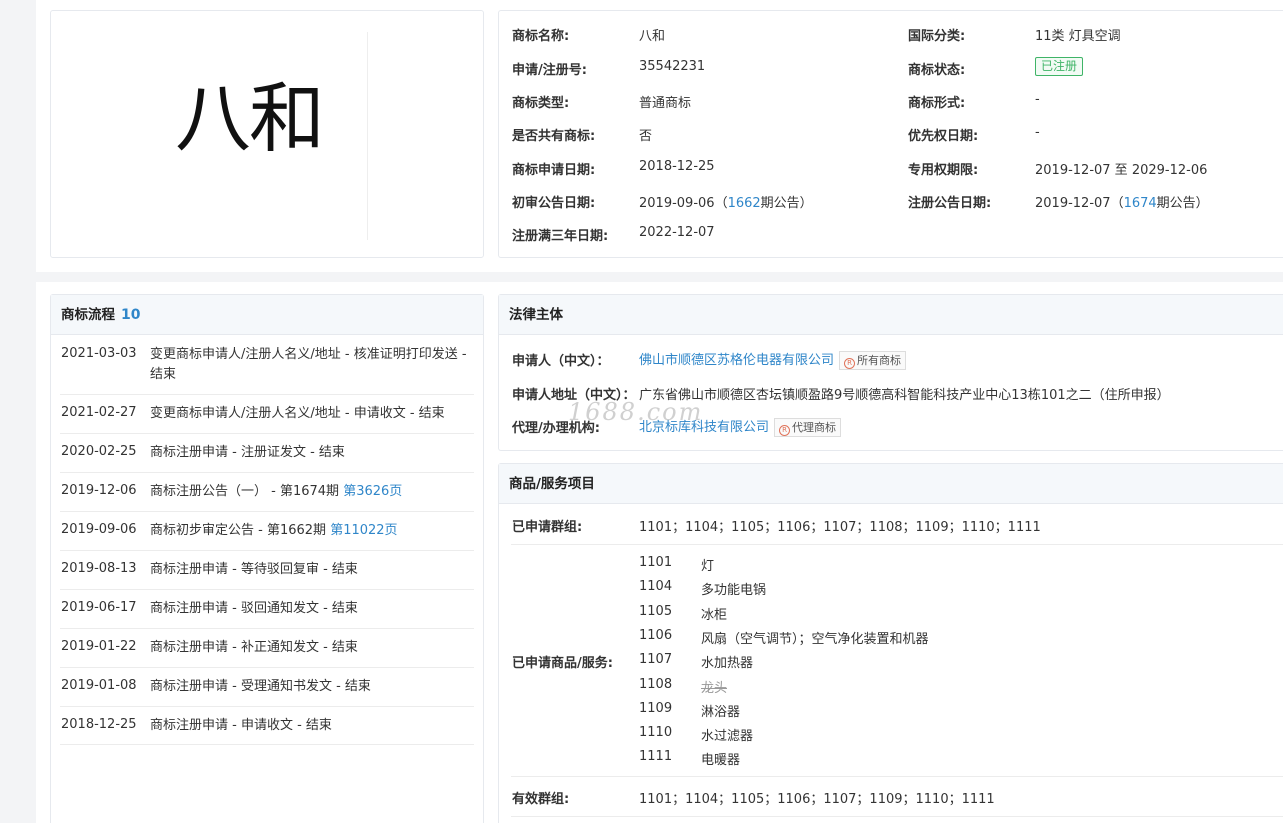 The image size is (1283, 823). What do you see at coordinates (541, 36) in the screenshot?
I see `name-label: 商标名称:` at bounding box center [541, 36].